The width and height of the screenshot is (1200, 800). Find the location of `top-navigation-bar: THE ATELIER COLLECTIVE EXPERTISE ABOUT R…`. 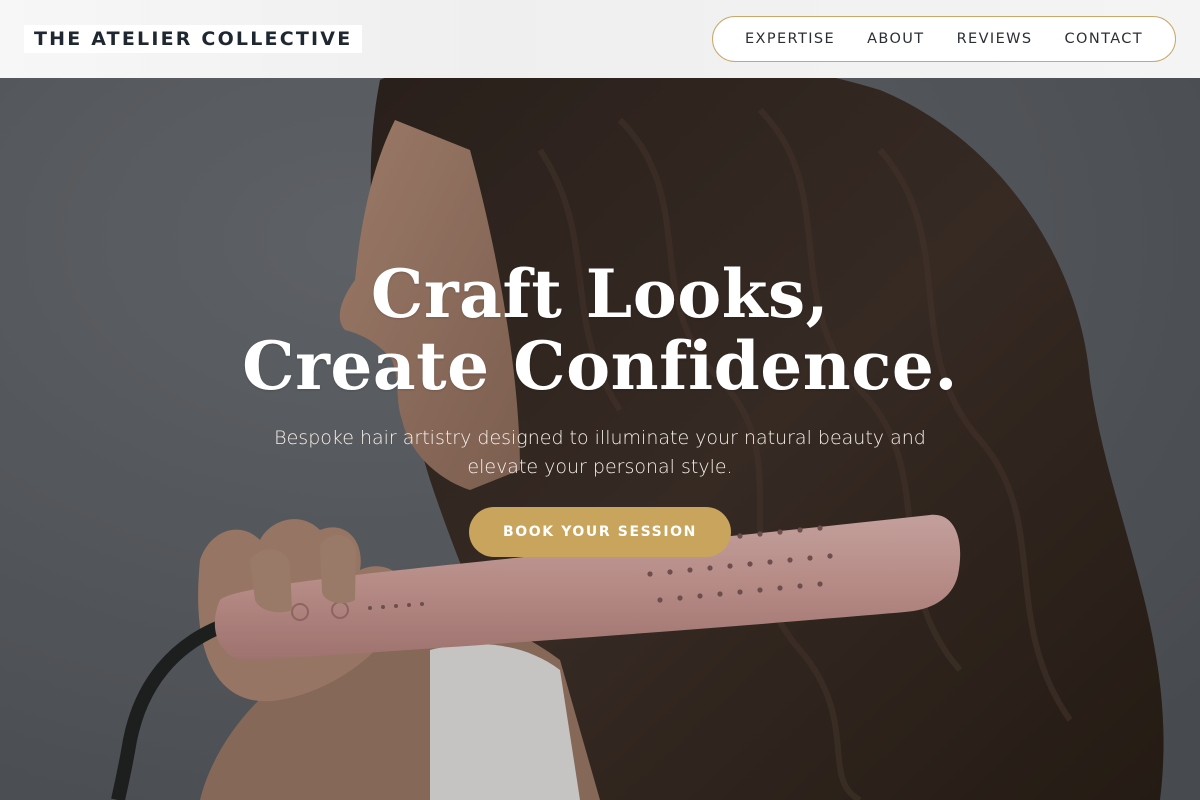

top-navigation-bar: THE ATELIER COLLECTIVE EXPERTISE ABOUT R… is located at coordinates (600, 39).